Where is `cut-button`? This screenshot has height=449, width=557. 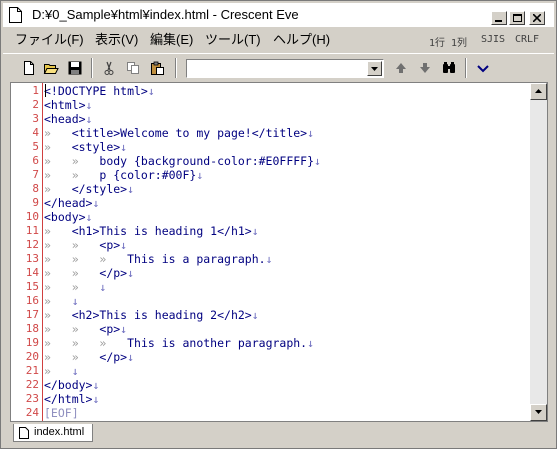
cut-button is located at coordinates (109, 68).